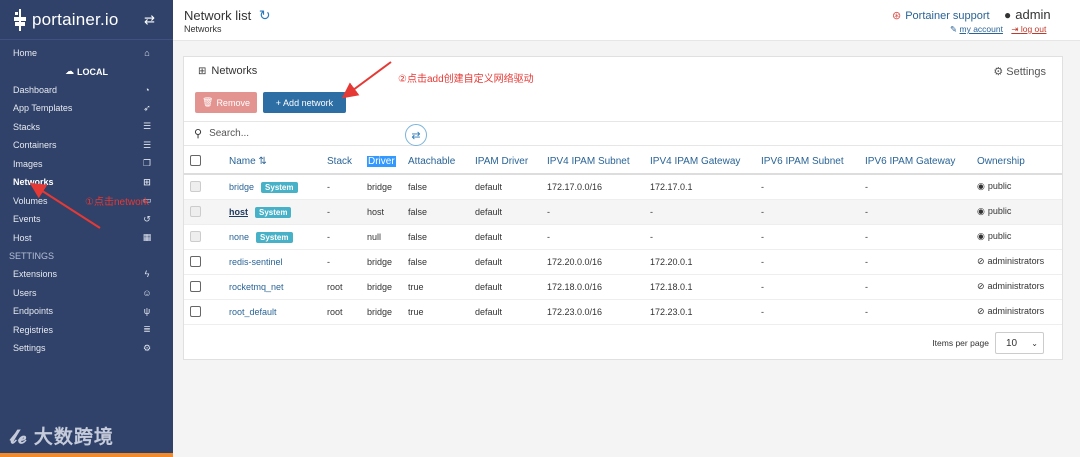  Describe the element at coordinates (65, 205) in the screenshot. I see `arrow-to-networks` at that location.